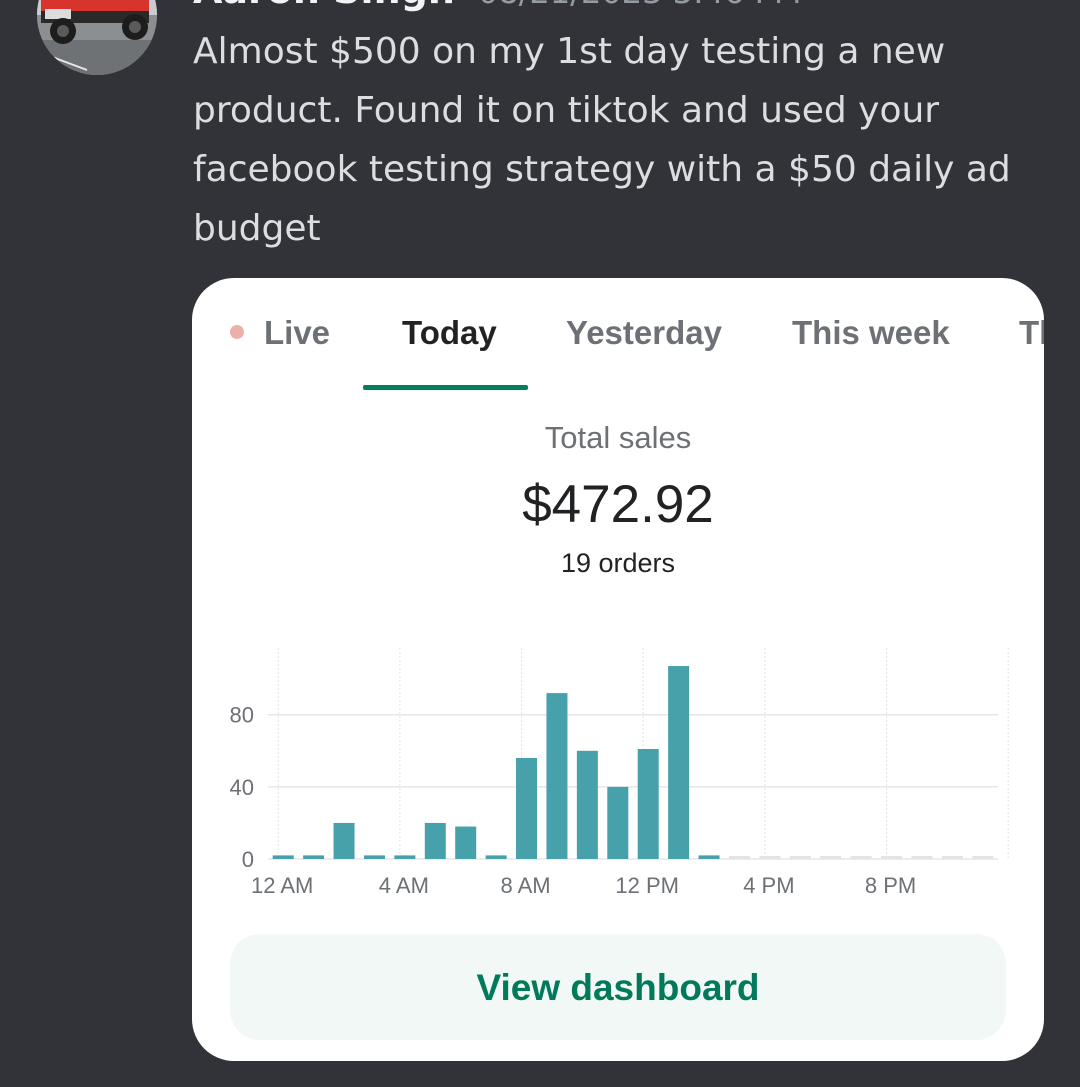 Image resolution: width=1080 pixels, height=1087 pixels. I want to click on message-timestamp: 08/21/2023 3:46 PM, so click(640, 5).